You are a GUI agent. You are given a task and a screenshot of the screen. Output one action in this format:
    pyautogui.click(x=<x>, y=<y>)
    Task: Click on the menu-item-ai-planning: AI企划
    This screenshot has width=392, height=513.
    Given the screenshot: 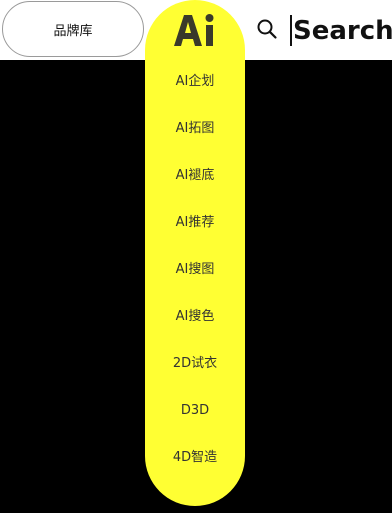 What is the action you would take?
    pyautogui.click(x=195, y=81)
    